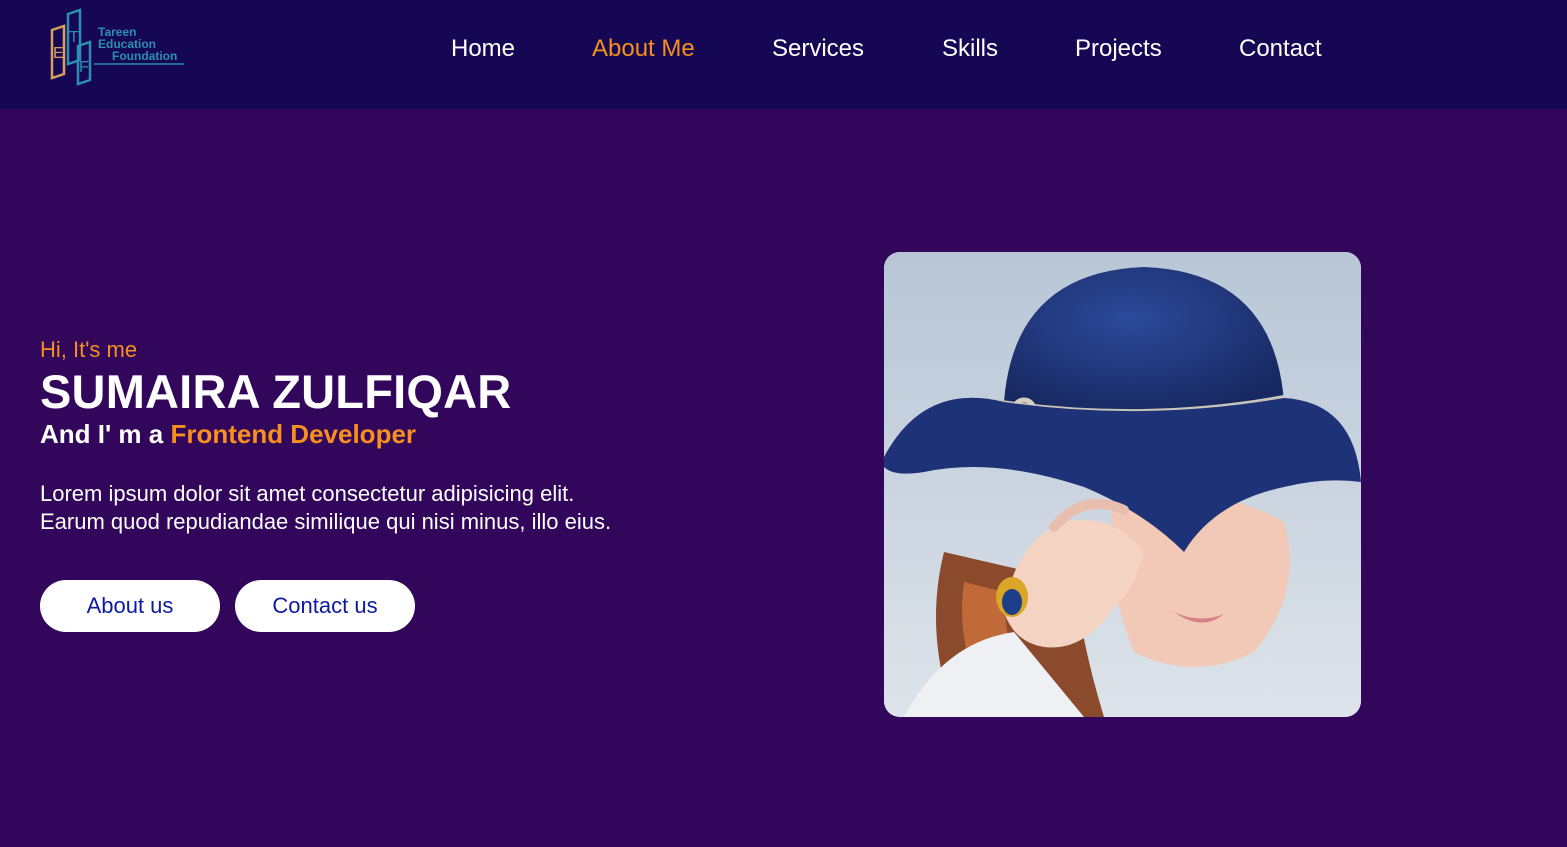 Image resolution: width=1567 pixels, height=847 pixels. Describe the element at coordinates (325, 606) in the screenshot. I see `contact-us-button: Contact us` at that location.